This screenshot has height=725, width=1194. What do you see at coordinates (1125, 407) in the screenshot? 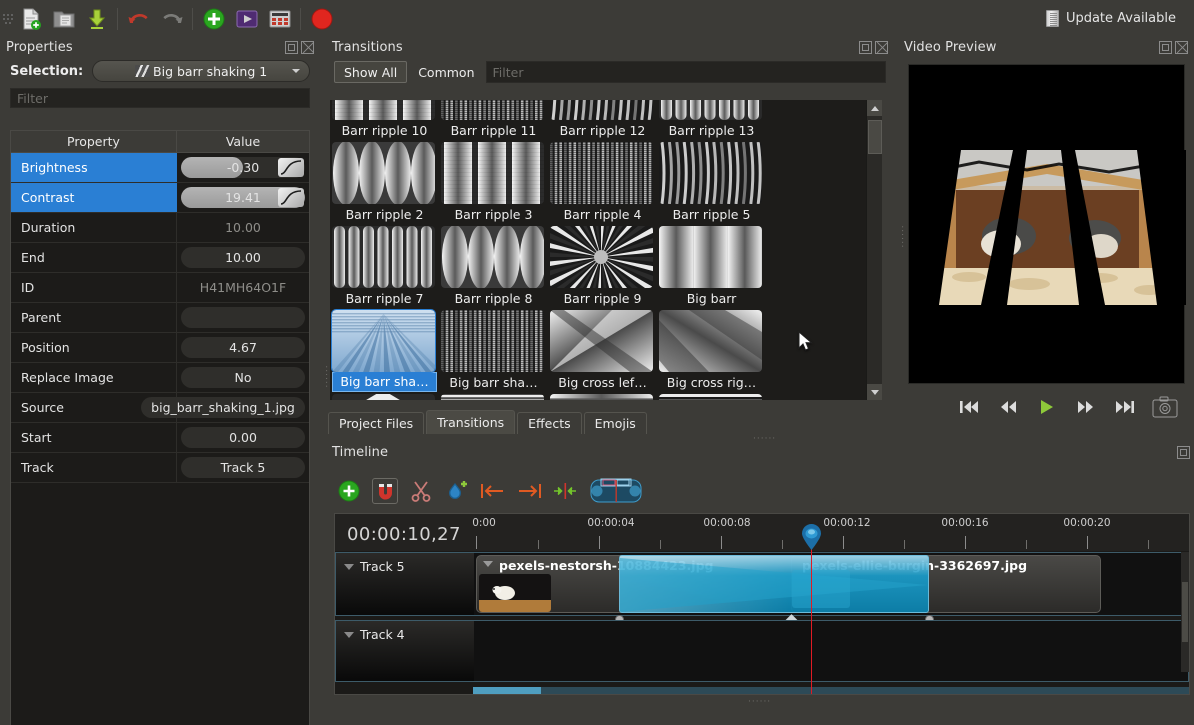
I see `jump-end-button` at bounding box center [1125, 407].